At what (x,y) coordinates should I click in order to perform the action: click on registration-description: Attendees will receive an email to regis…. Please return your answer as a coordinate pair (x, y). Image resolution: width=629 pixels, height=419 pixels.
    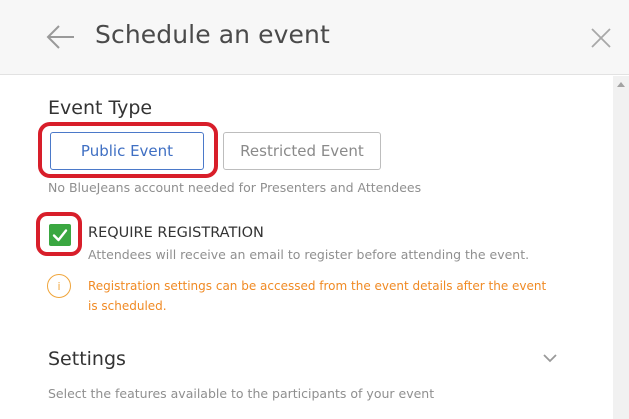
    Looking at the image, I should click on (309, 254).